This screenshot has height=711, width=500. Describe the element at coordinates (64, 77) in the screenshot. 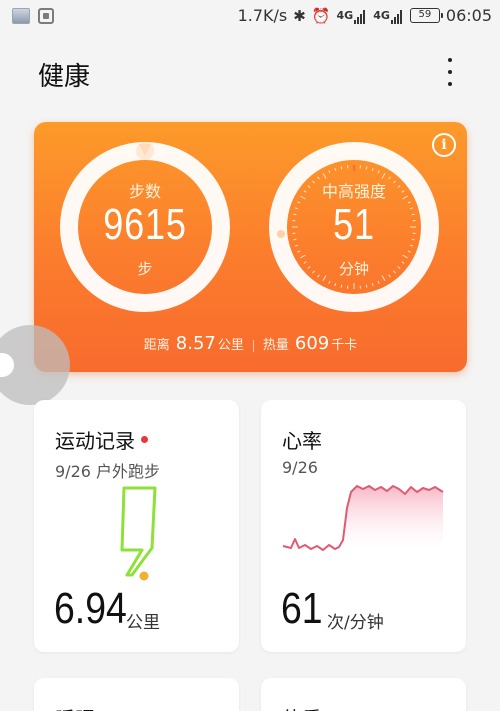

I see `page-title: 健康` at that location.